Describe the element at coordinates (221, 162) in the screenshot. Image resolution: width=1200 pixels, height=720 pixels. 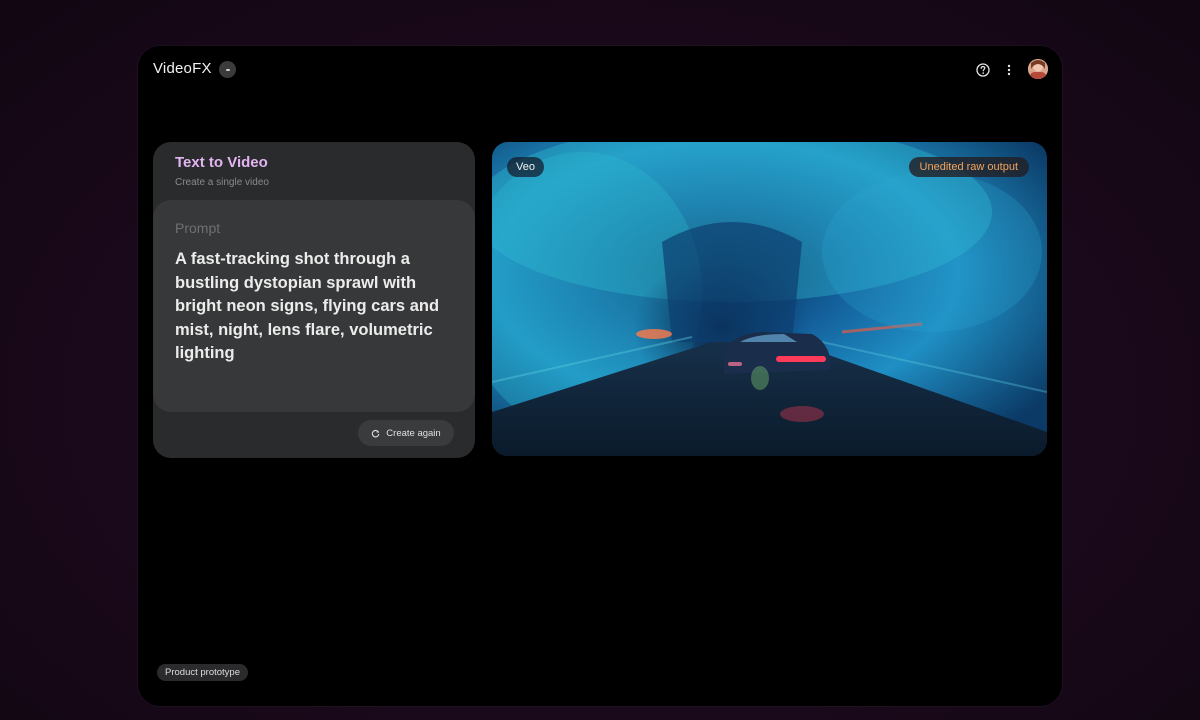
I see `card-title: Text to Video` at that location.